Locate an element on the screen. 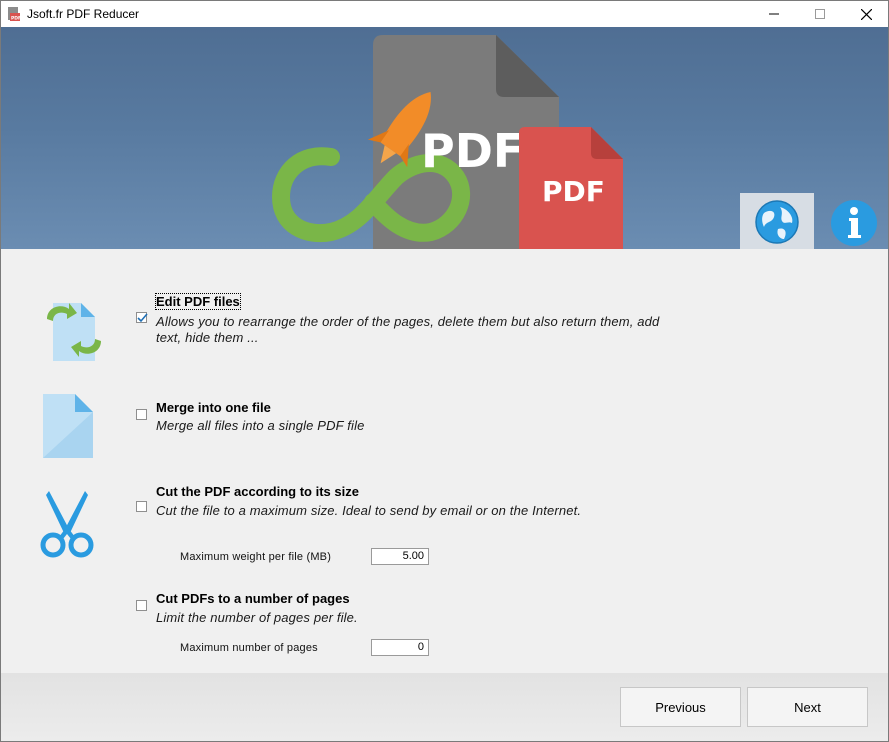  cut-pages-description: Limit the number of pages per file. is located at coordinates (257, 617).